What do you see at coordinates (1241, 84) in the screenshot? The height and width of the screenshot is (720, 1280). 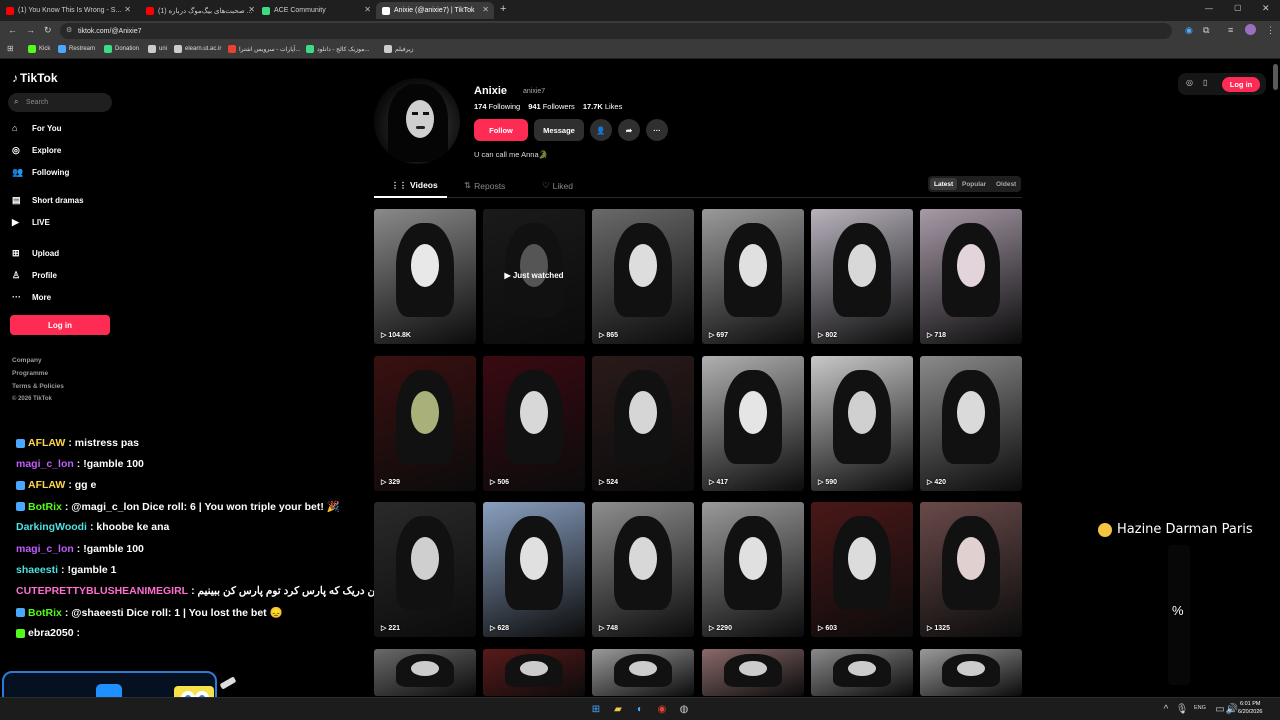 I see `header-login-button: Log in` at bounding box center [1241, 84].